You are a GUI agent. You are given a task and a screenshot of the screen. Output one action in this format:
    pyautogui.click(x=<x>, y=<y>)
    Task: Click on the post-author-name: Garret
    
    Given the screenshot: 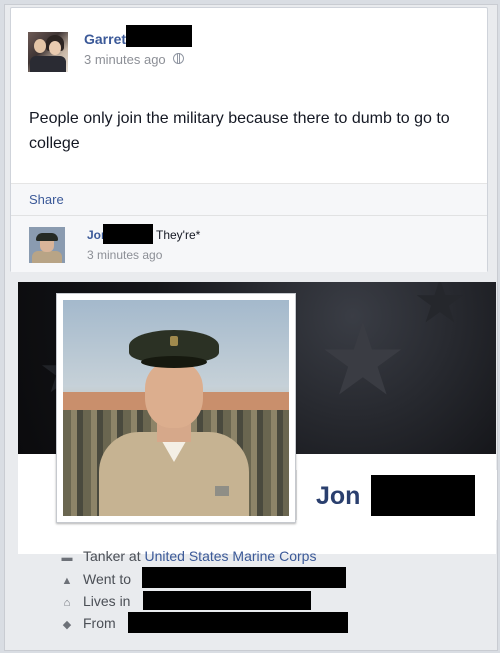 What is the action you would take?
    pyautogui.click(x=105, y=39)
    